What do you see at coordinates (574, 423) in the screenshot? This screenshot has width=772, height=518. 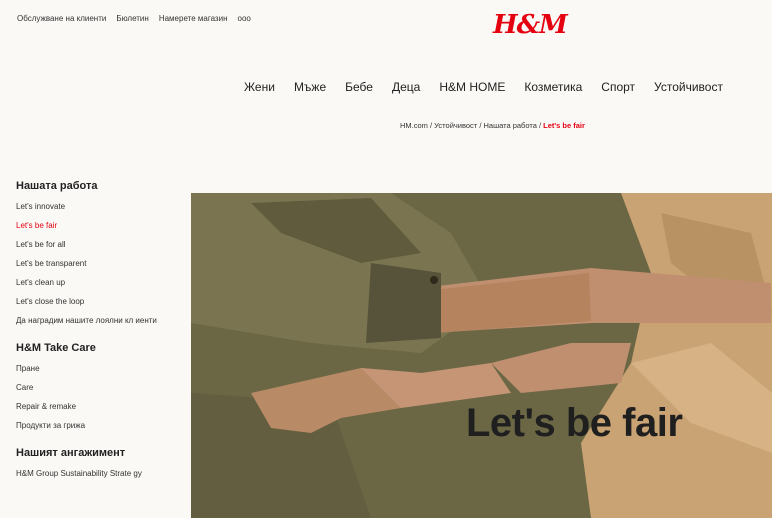 I see `hero-title: Let's be fair` at bounding box center [574, 423].